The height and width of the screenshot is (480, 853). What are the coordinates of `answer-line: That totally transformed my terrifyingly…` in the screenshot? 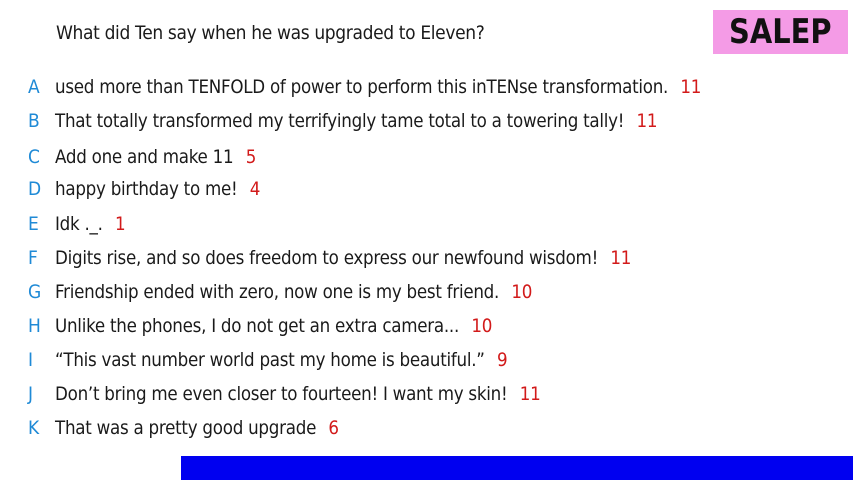 It's located at (356, 121).